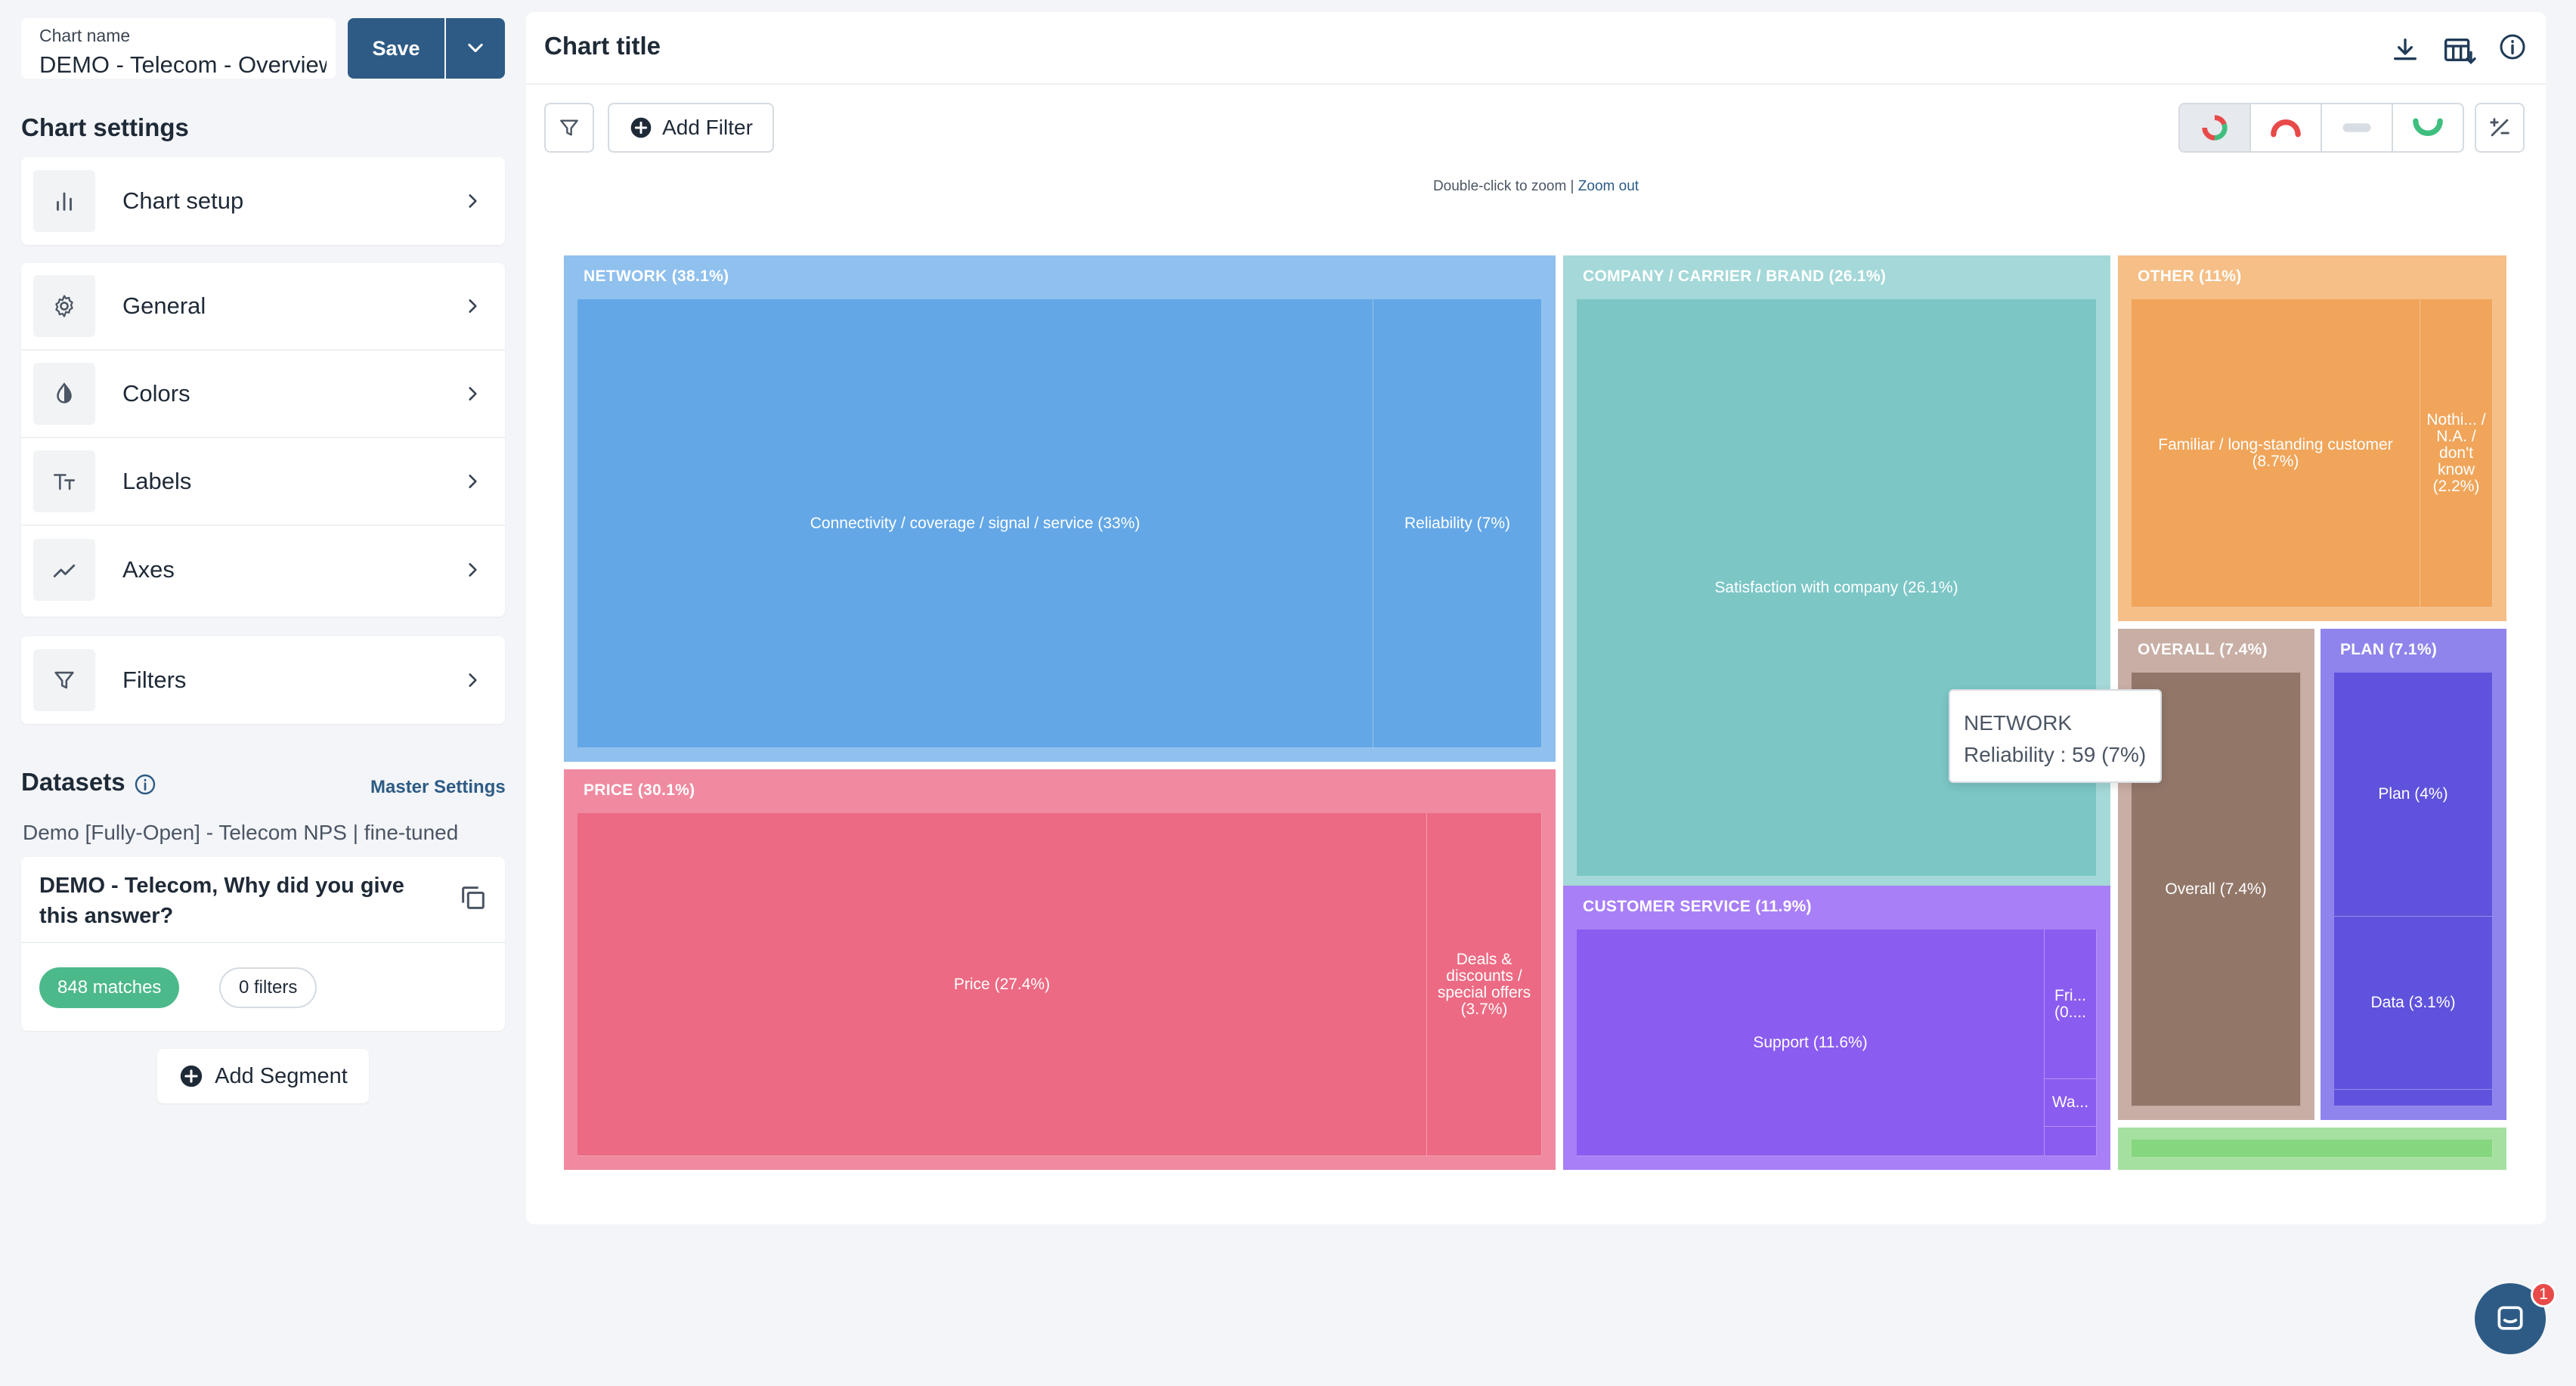  Describe the element at coordinates (2018, 723) in the screenshot. I see `tooltip-group: NETWORK` at that location.